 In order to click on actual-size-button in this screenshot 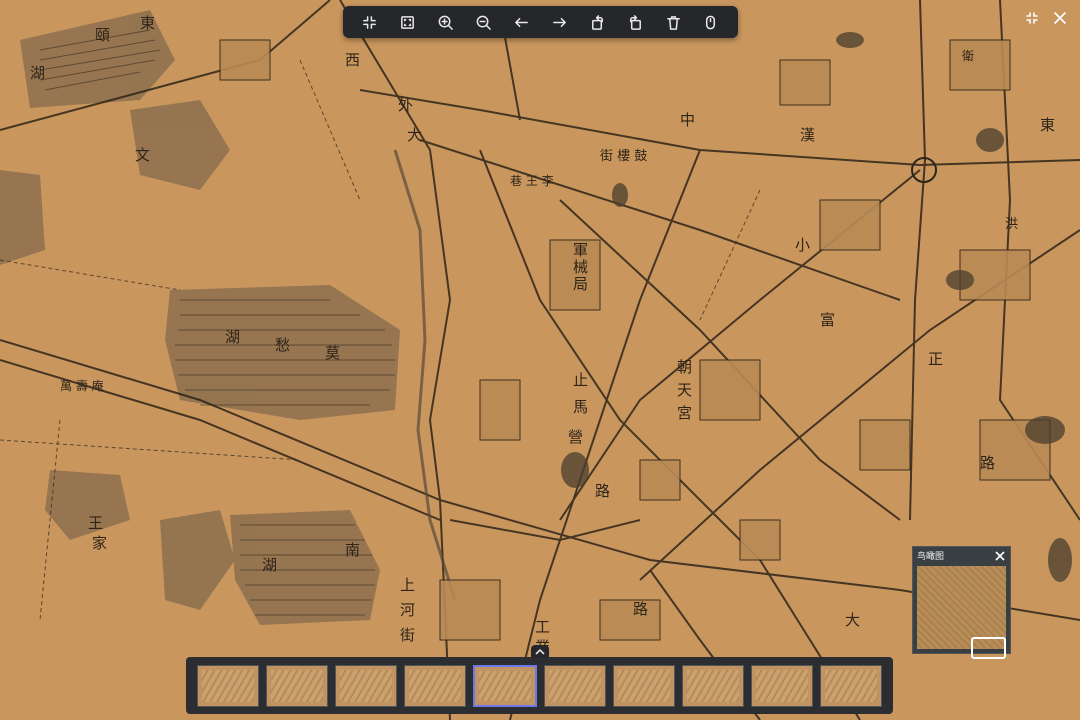, I will do `click(408, 22)`.